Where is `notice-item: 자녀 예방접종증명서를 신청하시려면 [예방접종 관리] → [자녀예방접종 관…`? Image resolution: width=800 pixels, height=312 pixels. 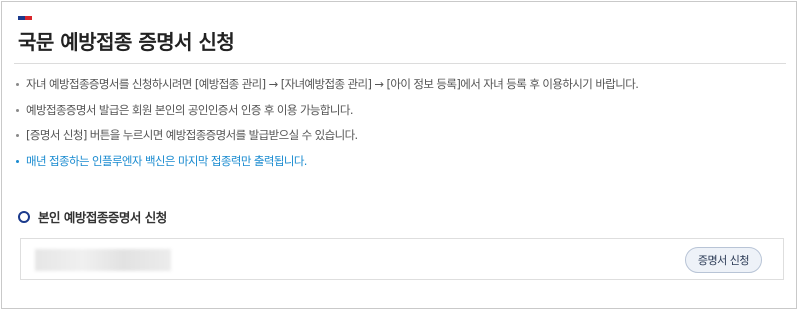
notice-item: 자녀 예방접종증명서를 신청하시려면 [예방접종 관리] → [자녀예방접종 관… is located at coordinates (326, 84).